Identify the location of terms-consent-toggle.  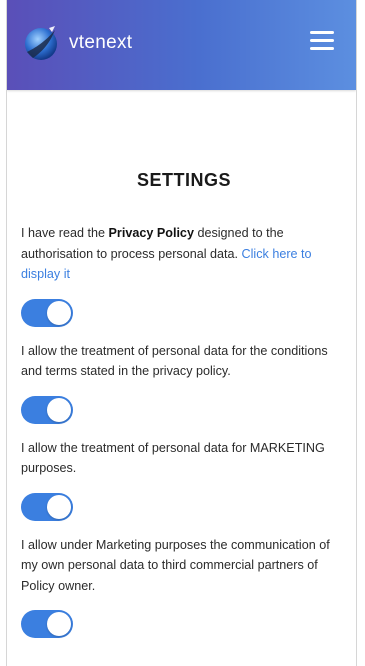
(47, 409).